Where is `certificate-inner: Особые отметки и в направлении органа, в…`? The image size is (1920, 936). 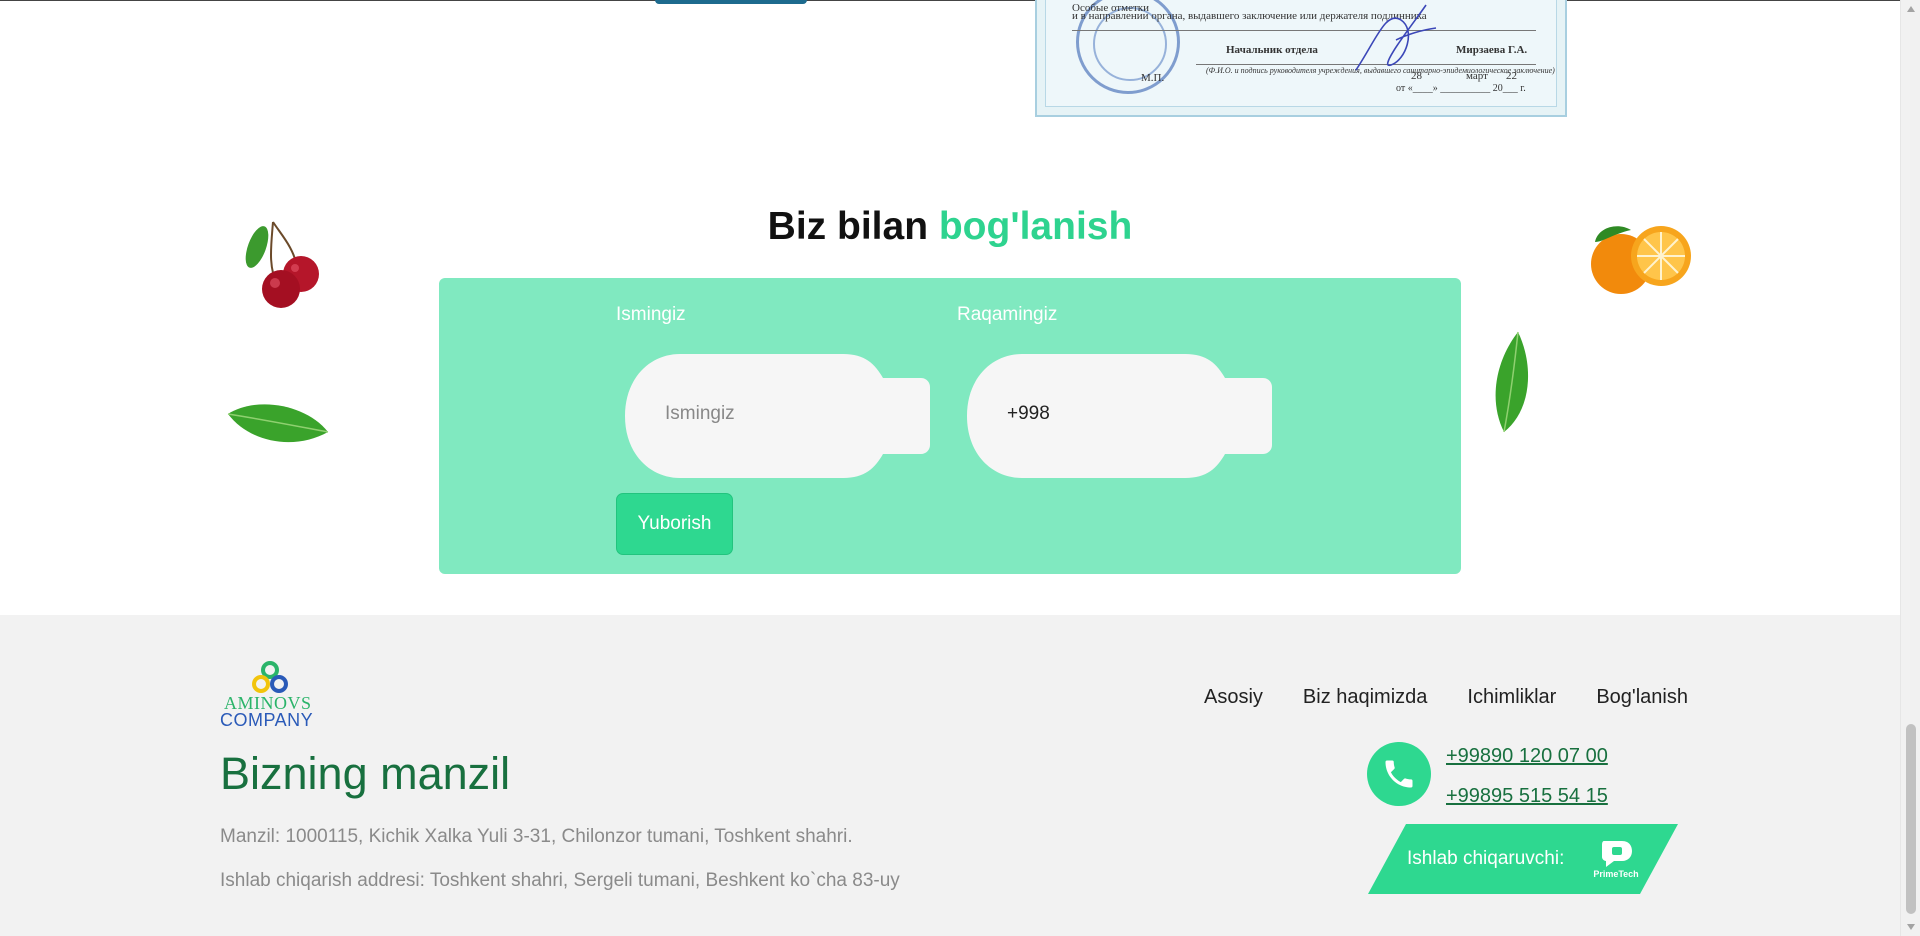 certificate-inner: Особые отметки и в направлении органа, в… is located at coordinates (1301, 53).